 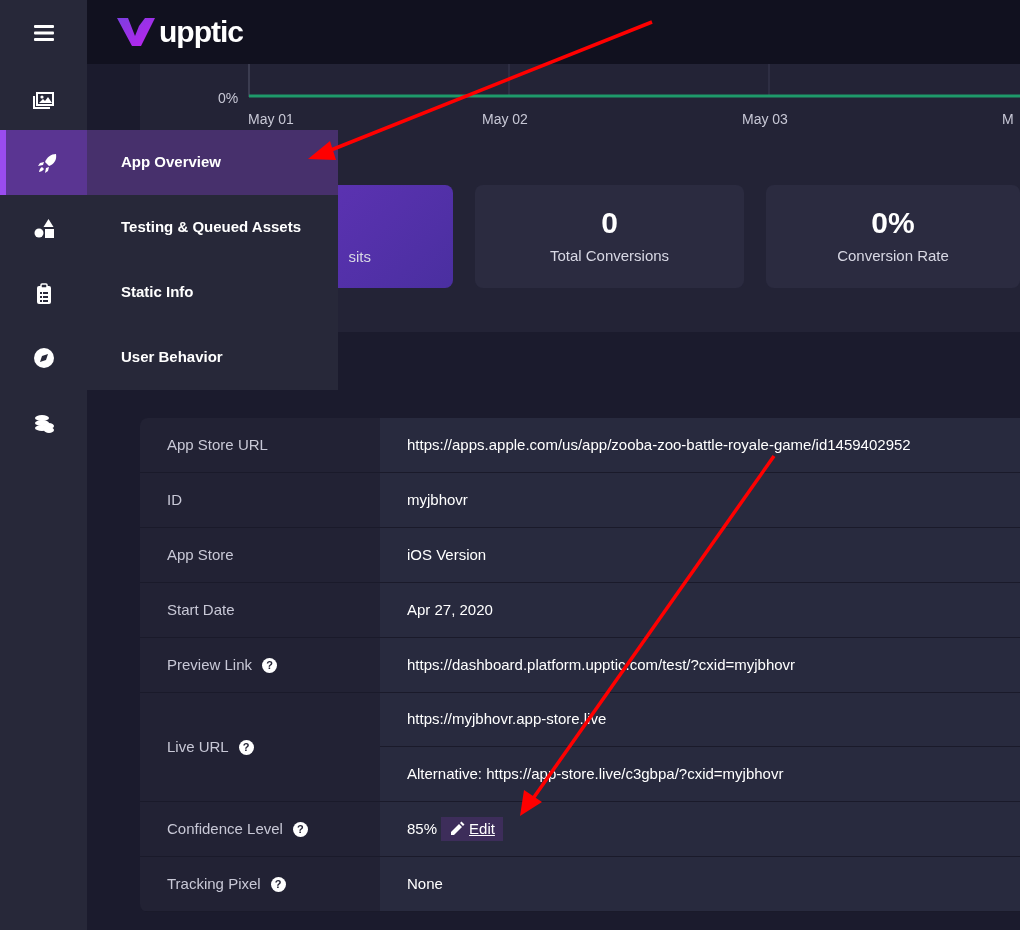 What do you see at coordinates (450, 609) in the screenshot?
I see `field-value: Apr 27, 2020` at bounding box center [450, 609].